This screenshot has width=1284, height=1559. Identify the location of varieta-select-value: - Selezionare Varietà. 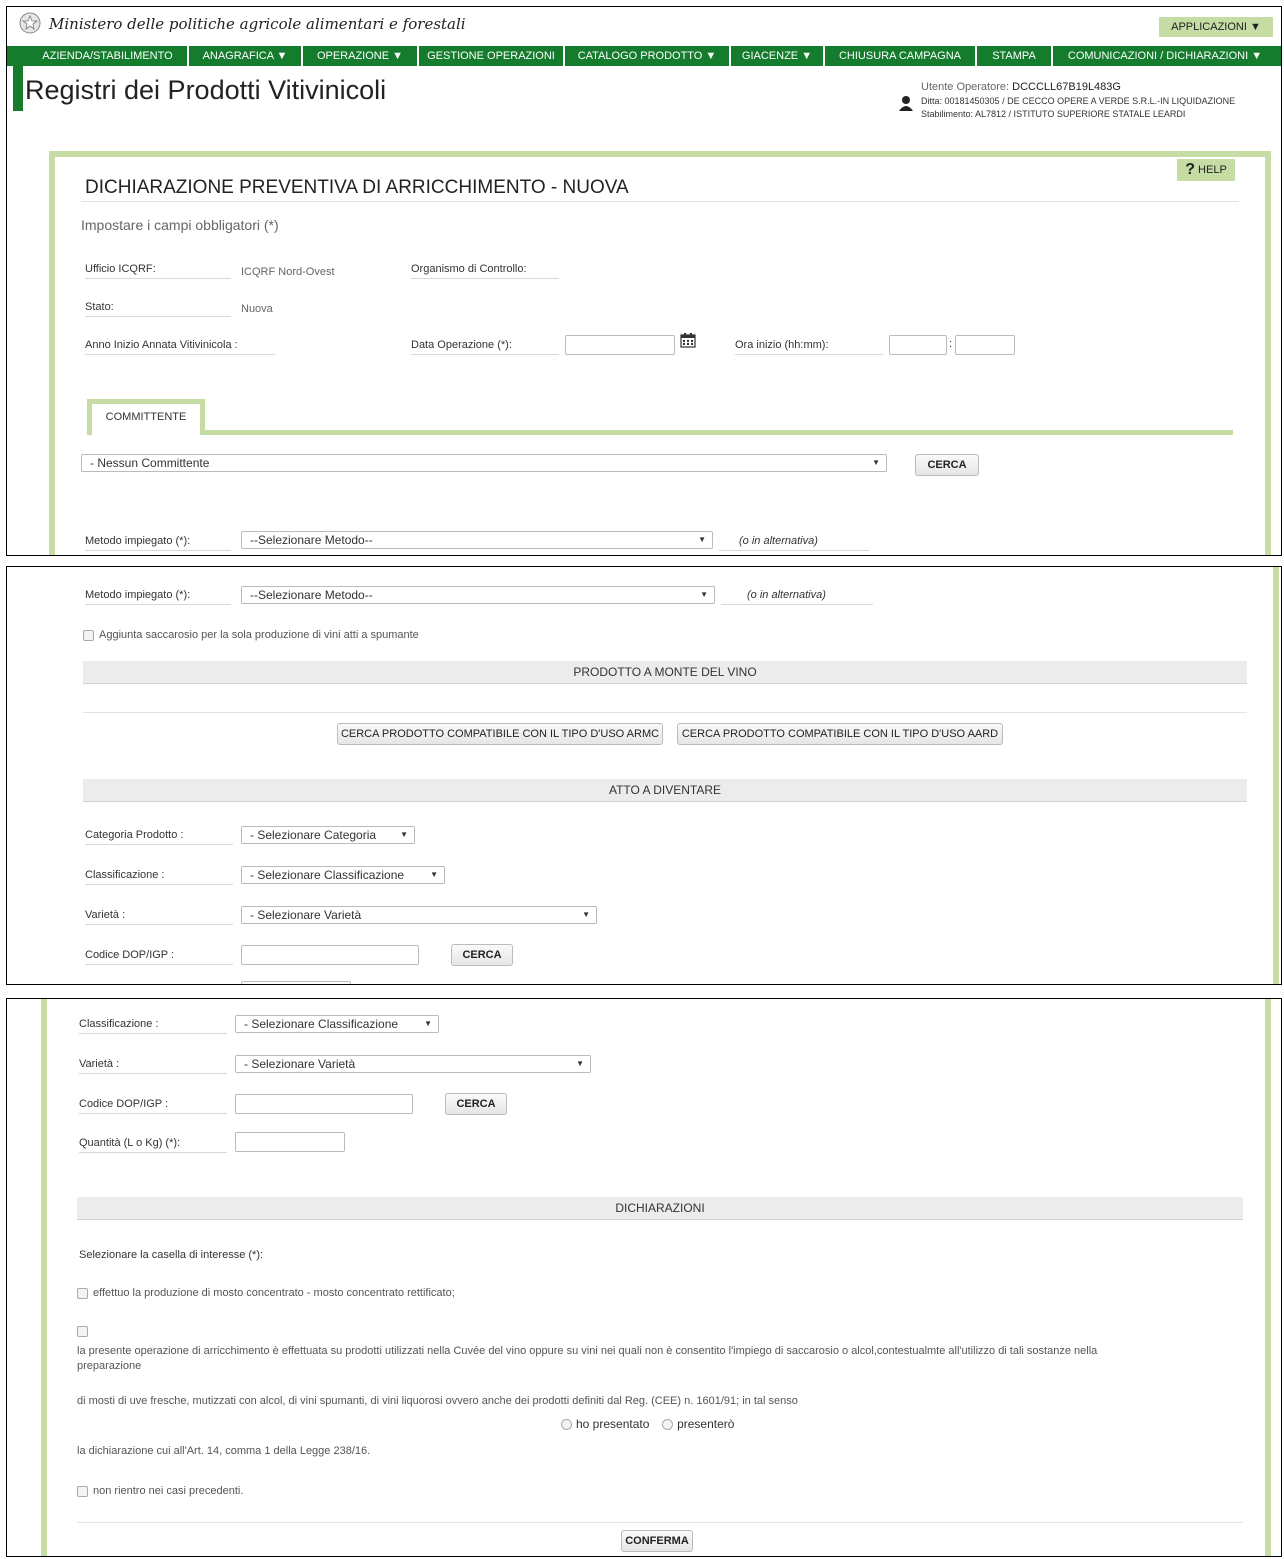
(300, 1064).